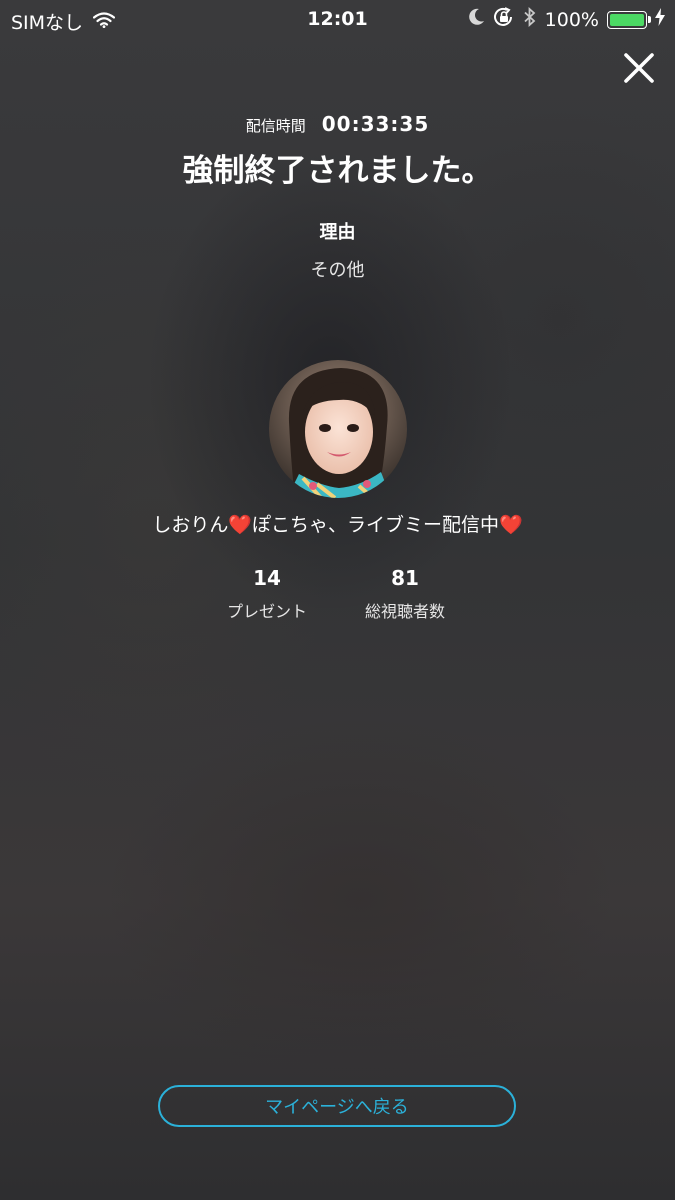 Image resolution: width=675 pixels, height=1200 pixels. Describe the element at coordinates (504, 19) in the screenshot. I see `rotation-lock-icon` at that location.